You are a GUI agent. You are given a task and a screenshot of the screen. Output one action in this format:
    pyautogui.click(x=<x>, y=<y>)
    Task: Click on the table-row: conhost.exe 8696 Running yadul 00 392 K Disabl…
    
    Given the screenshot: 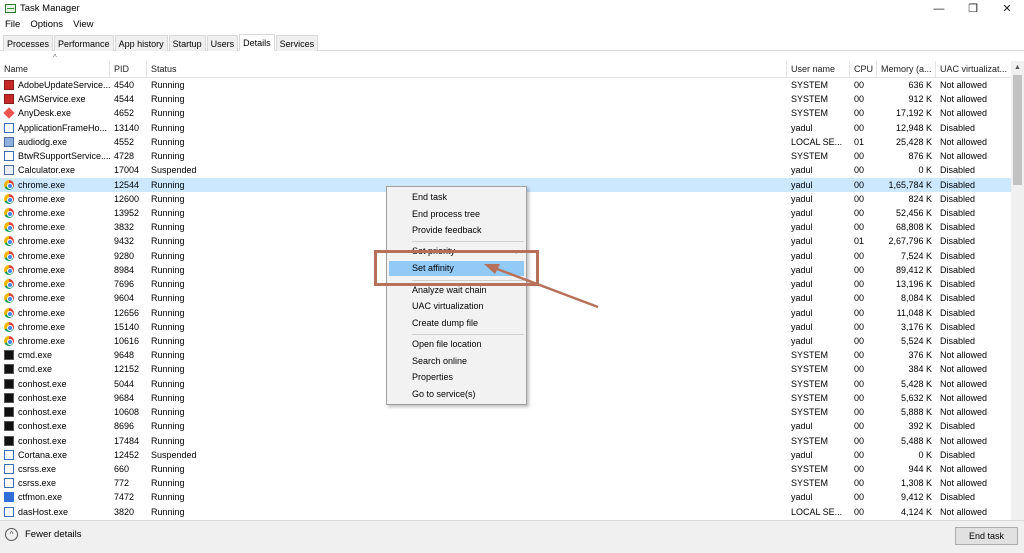 What is the action you would take?
    pyautogui.click(x=505, y=426)
    